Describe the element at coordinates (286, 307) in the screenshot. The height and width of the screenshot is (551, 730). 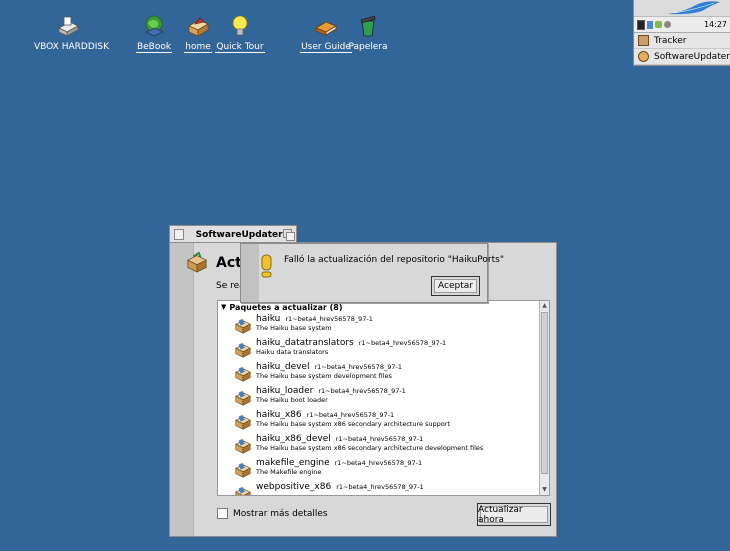
I see `package-group-label: Paquetes a actualizar (8)` at that location.